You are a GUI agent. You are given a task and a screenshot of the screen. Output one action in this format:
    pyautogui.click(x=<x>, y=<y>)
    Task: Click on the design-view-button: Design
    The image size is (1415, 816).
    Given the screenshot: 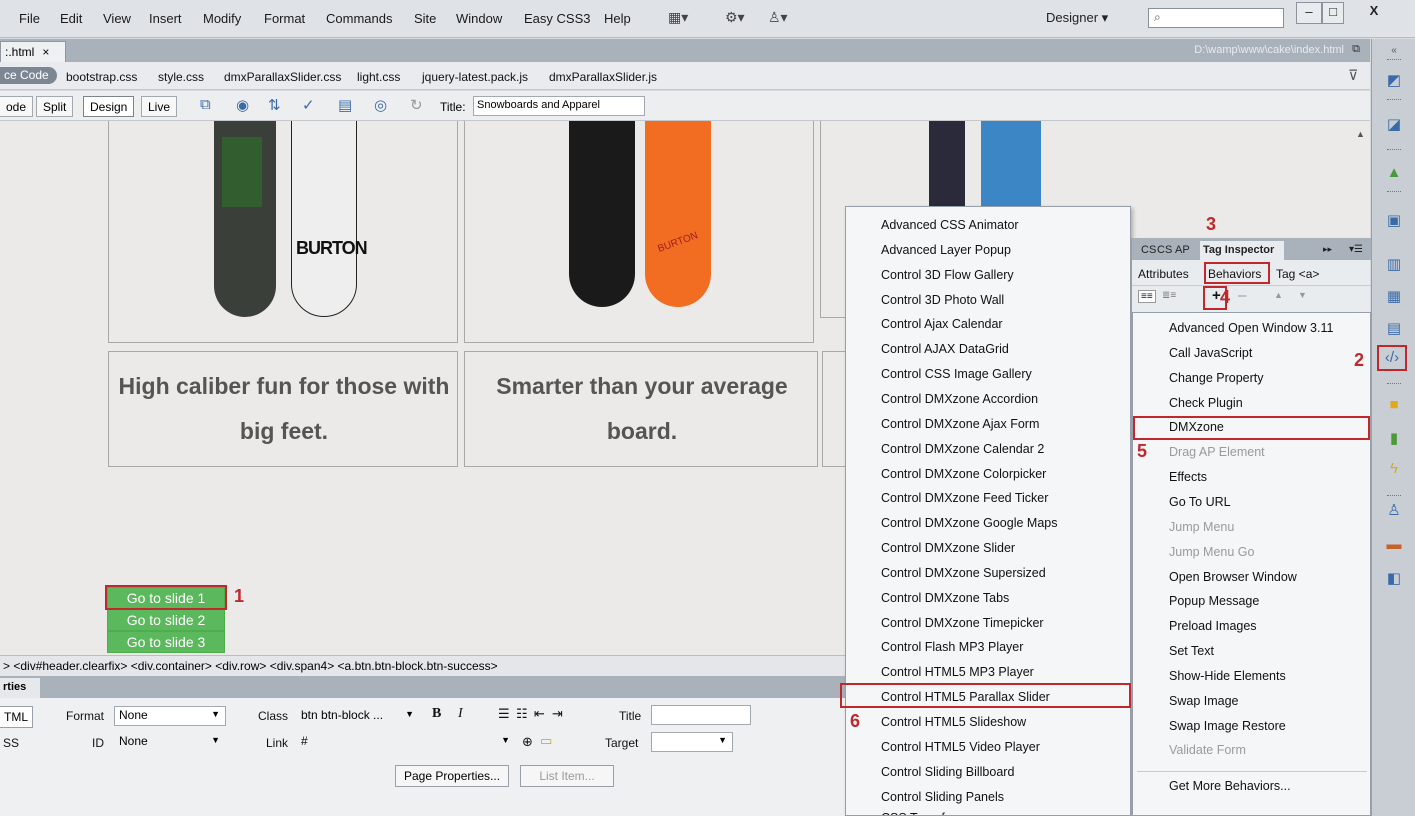 What is the action you would take?
    pyautogui.click(x=109, y=106)
    